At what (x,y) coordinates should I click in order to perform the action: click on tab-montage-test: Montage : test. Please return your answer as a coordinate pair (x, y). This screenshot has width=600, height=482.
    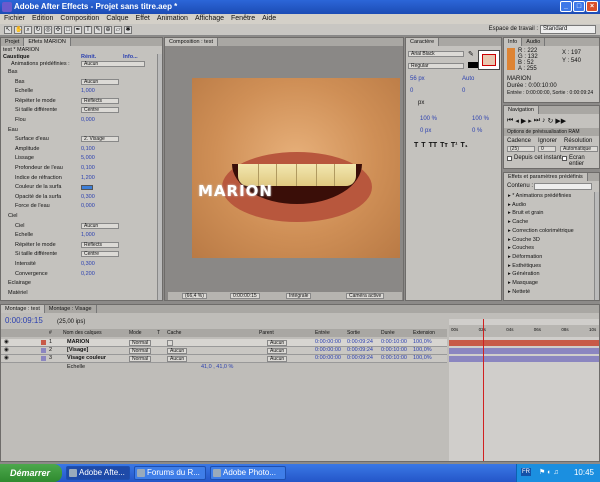
    Looking at the image, I should click on (23, 309).